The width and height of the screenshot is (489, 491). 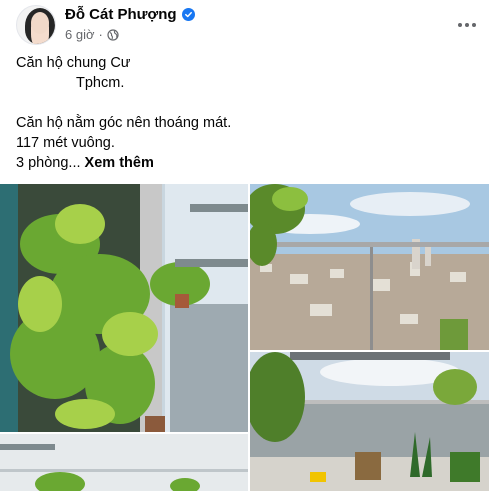 I want to click on post-header: Đỗ Cát Phượng 6 giờ ·, so click(x=248, y=25).